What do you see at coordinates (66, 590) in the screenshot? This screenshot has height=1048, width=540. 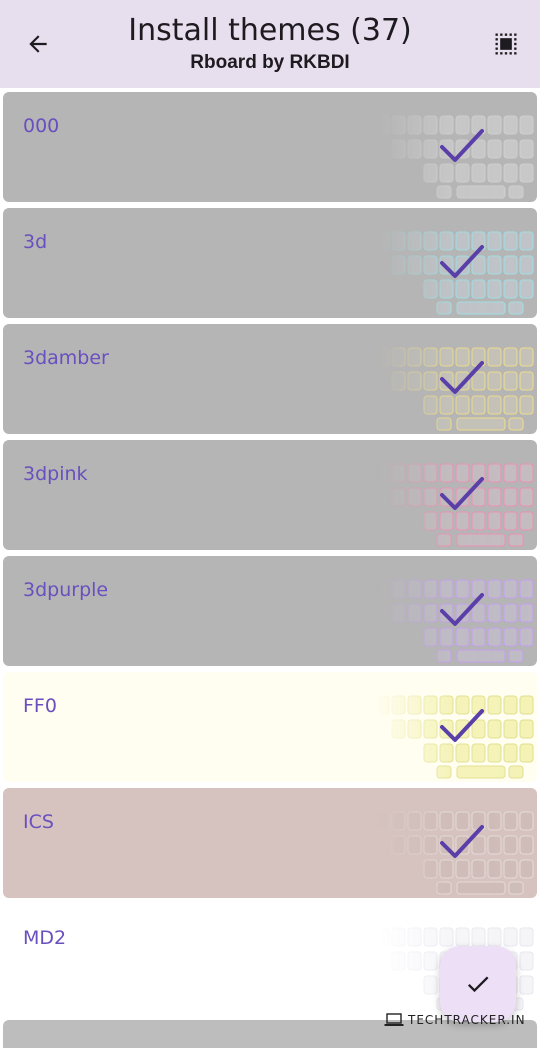 I see `theme-name: 3dpurple` at bounding box center [66, 590].